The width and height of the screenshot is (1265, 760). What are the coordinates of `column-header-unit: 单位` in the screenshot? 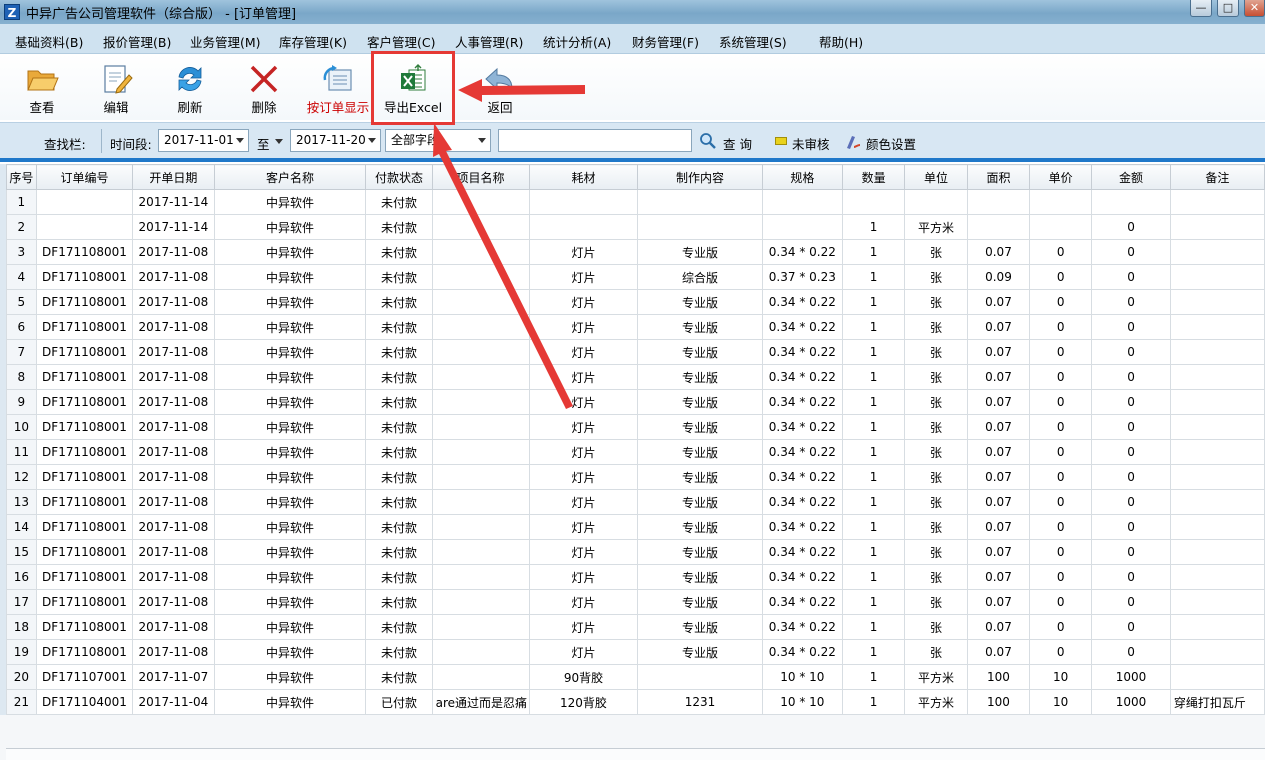 It's located at (936, 177).